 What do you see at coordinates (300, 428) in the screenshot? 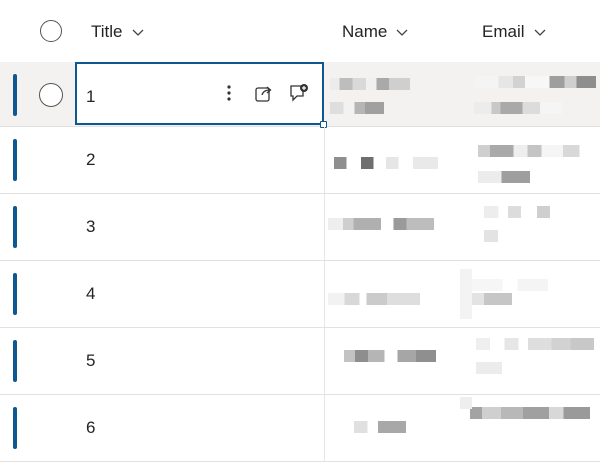
I see `table-row: 6` at bounding box center [300, 428].